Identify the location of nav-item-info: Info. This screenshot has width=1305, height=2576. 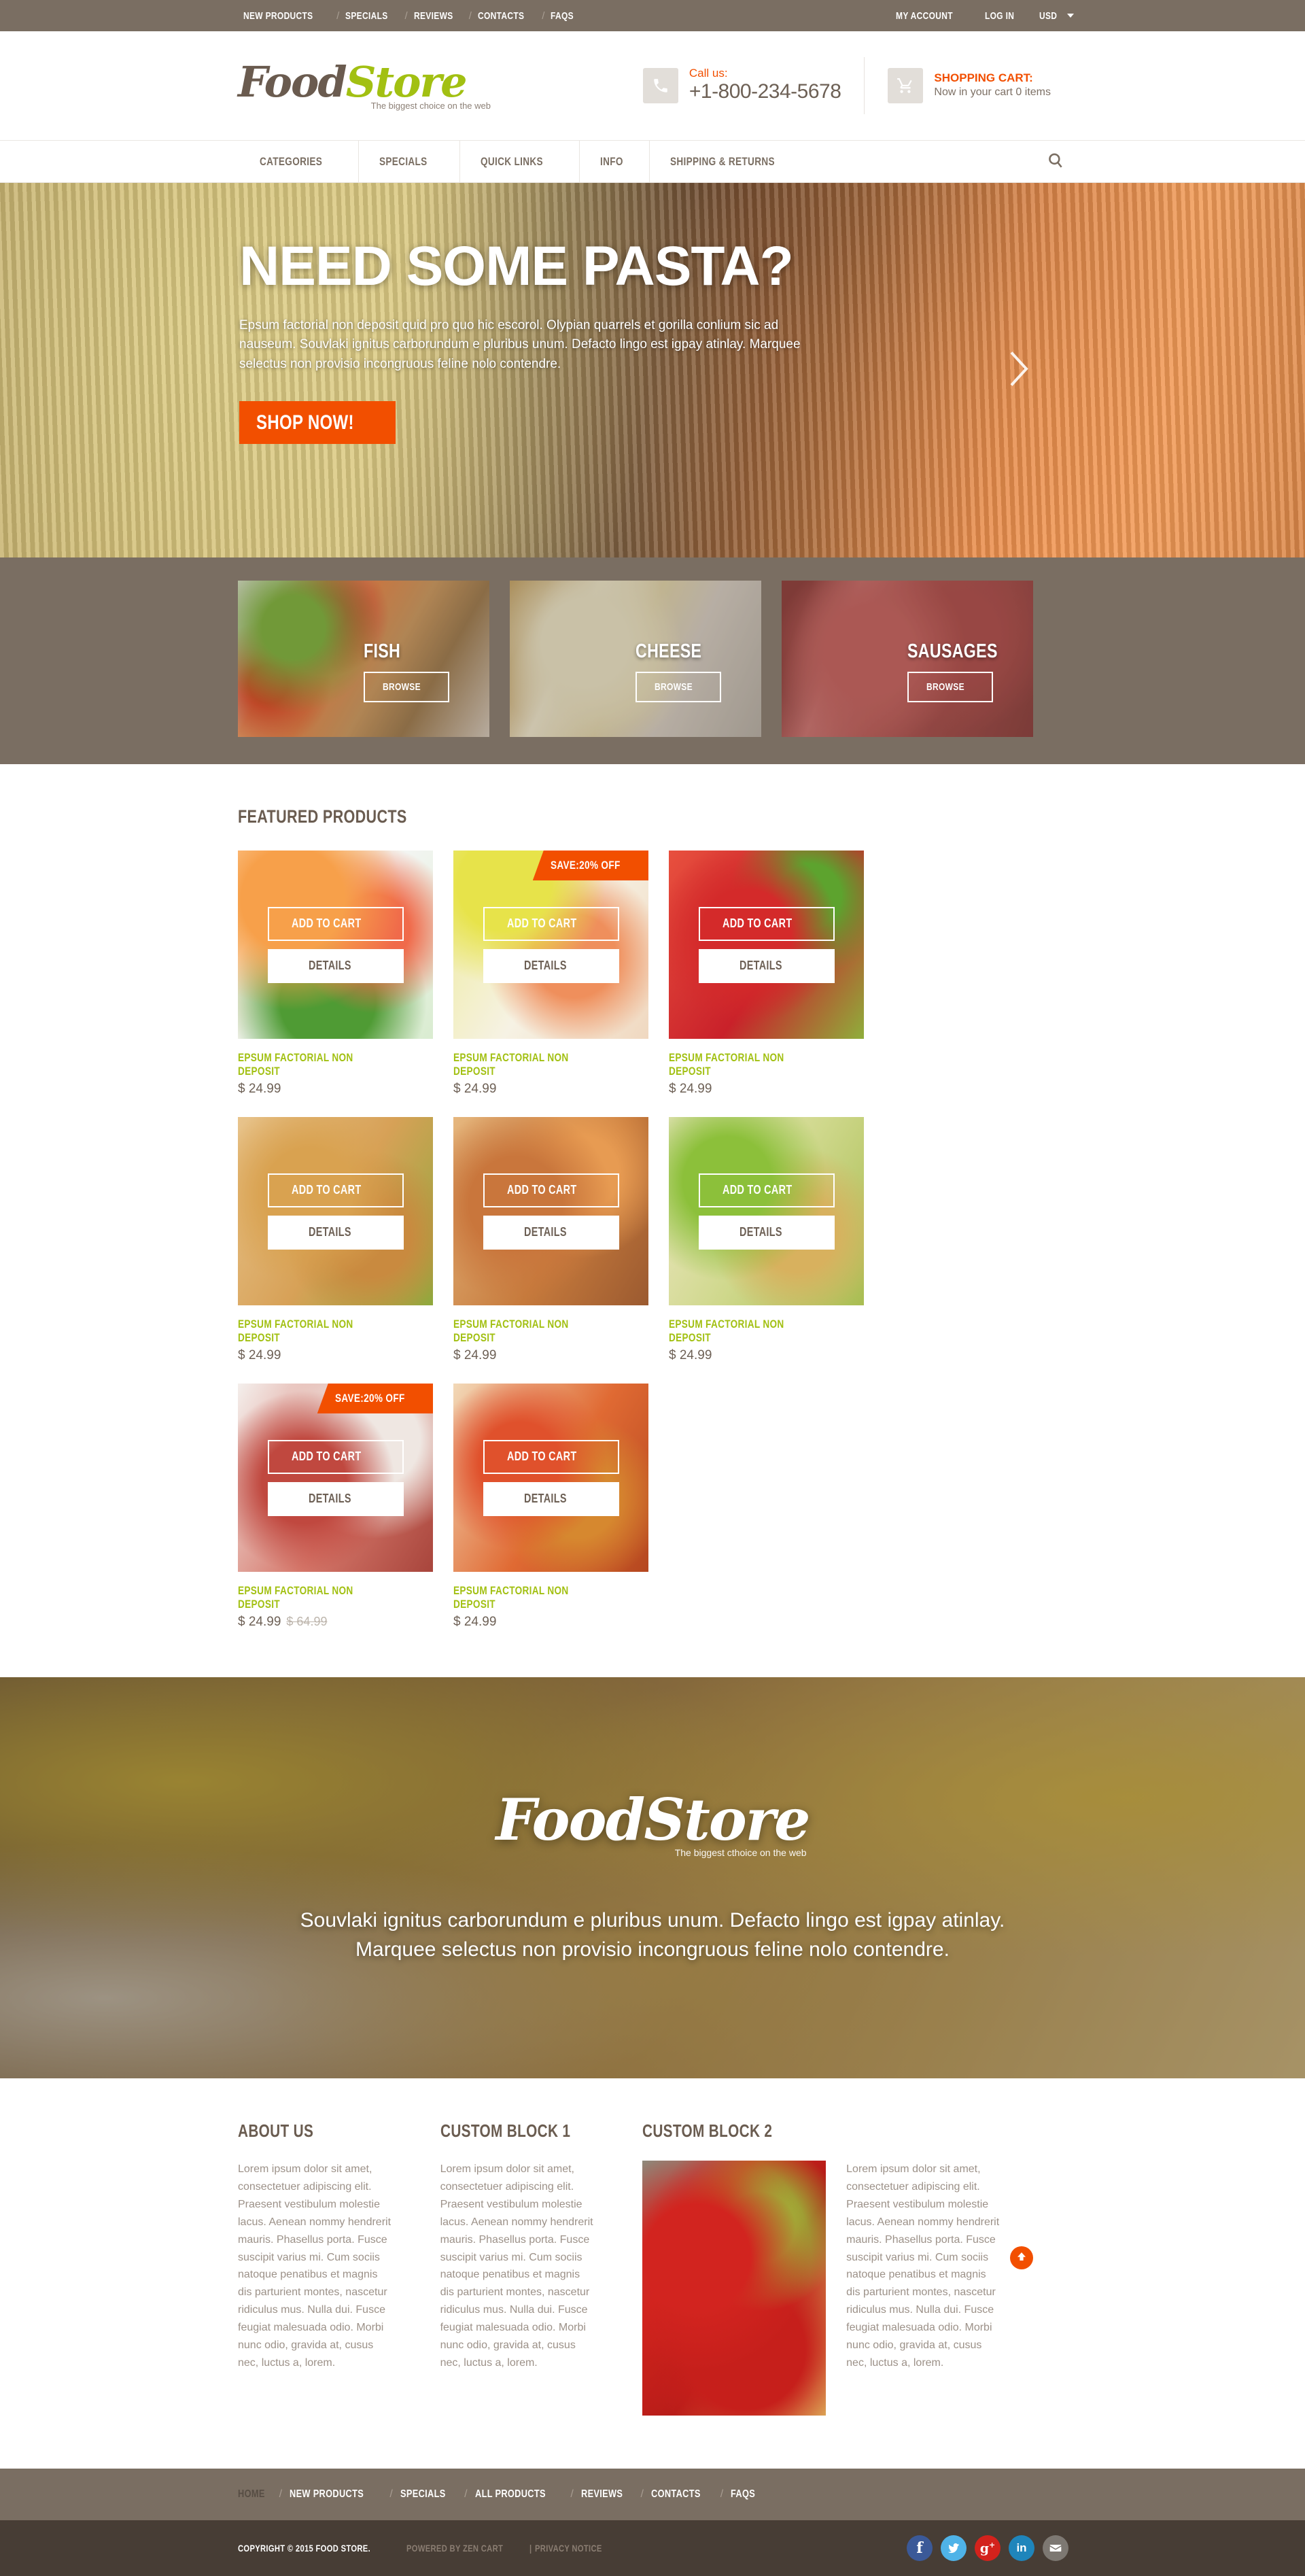
(614, 162).